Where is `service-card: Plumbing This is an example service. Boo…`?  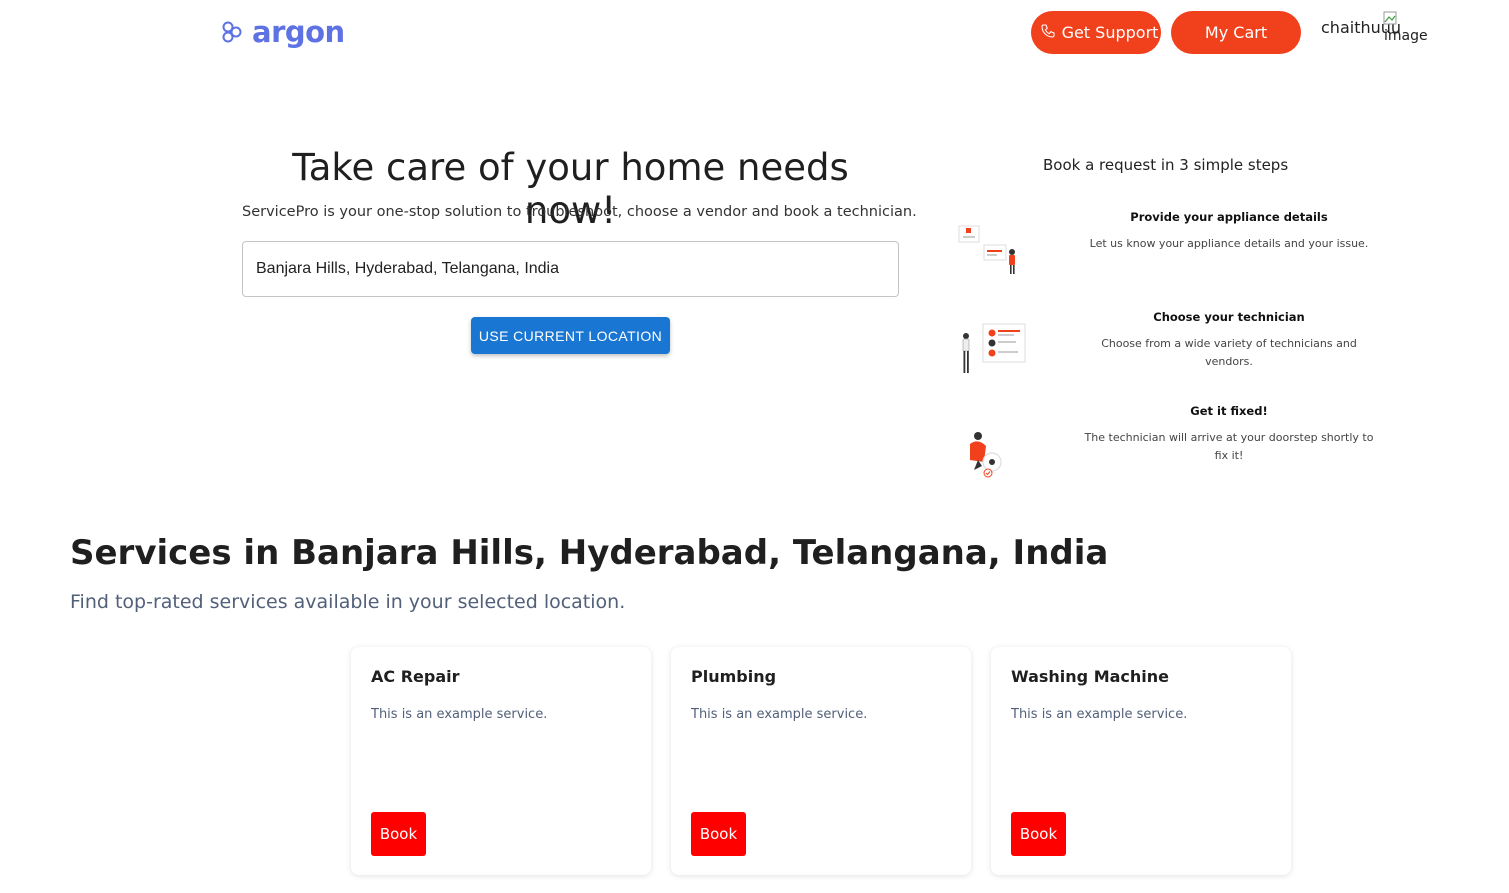
service-card: Plumbing This is an example service. Boo… is located at coordinates (821, 761).